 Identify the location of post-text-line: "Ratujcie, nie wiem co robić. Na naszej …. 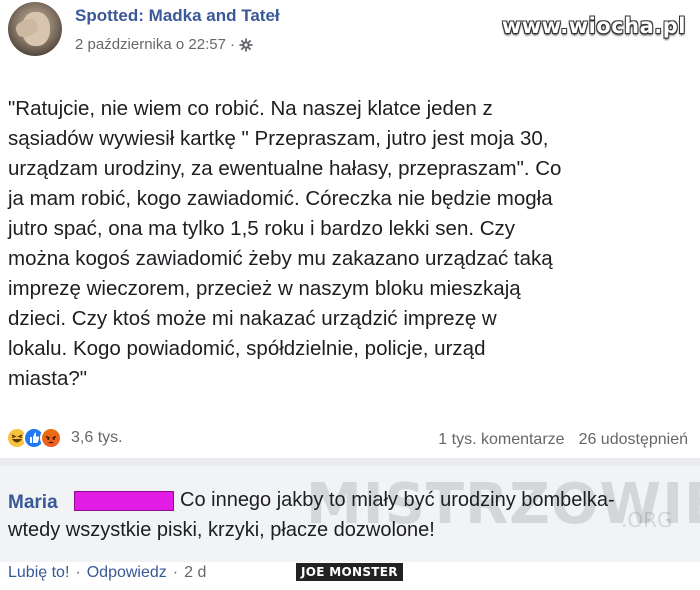
(250, 108).